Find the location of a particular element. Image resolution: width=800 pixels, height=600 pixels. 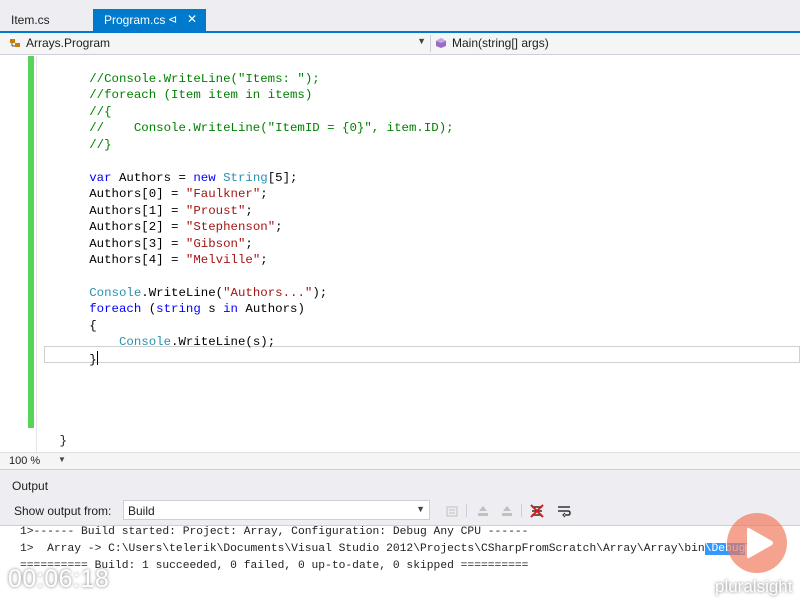

method-icon is located at coordinates (441, 43).